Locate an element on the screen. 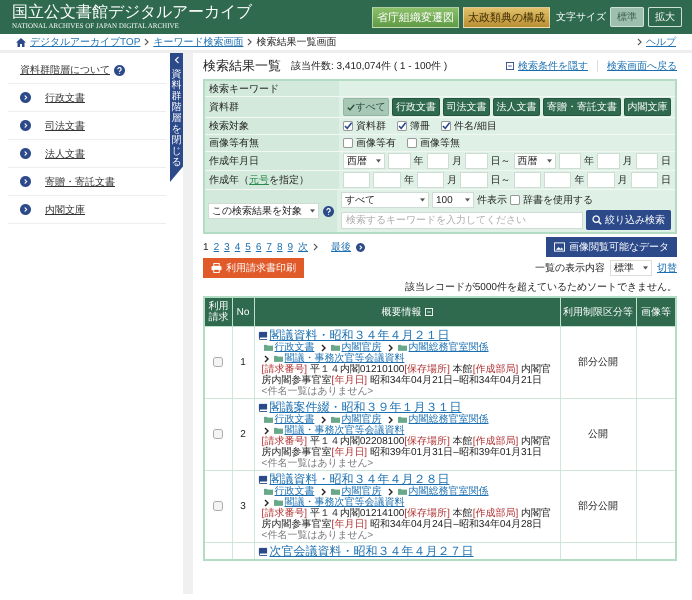 The width and height of the screenshot is (692, 600). sidebar-heading: 資料群階層について is located at coordinates (65, 70).